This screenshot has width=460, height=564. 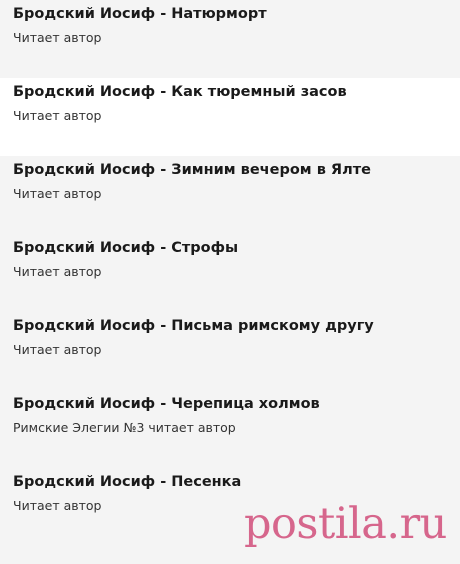 What do you see at coordinates (126, 248) in the screenshot?
I see `track-title: Бродский Иосиф - Строфы` at bounding box center [126, 248].